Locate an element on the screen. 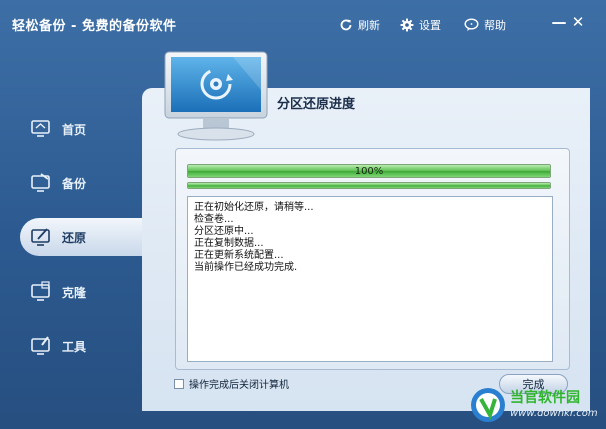  restore-monitor-illustration-icon is located at coordinates (216, 96).